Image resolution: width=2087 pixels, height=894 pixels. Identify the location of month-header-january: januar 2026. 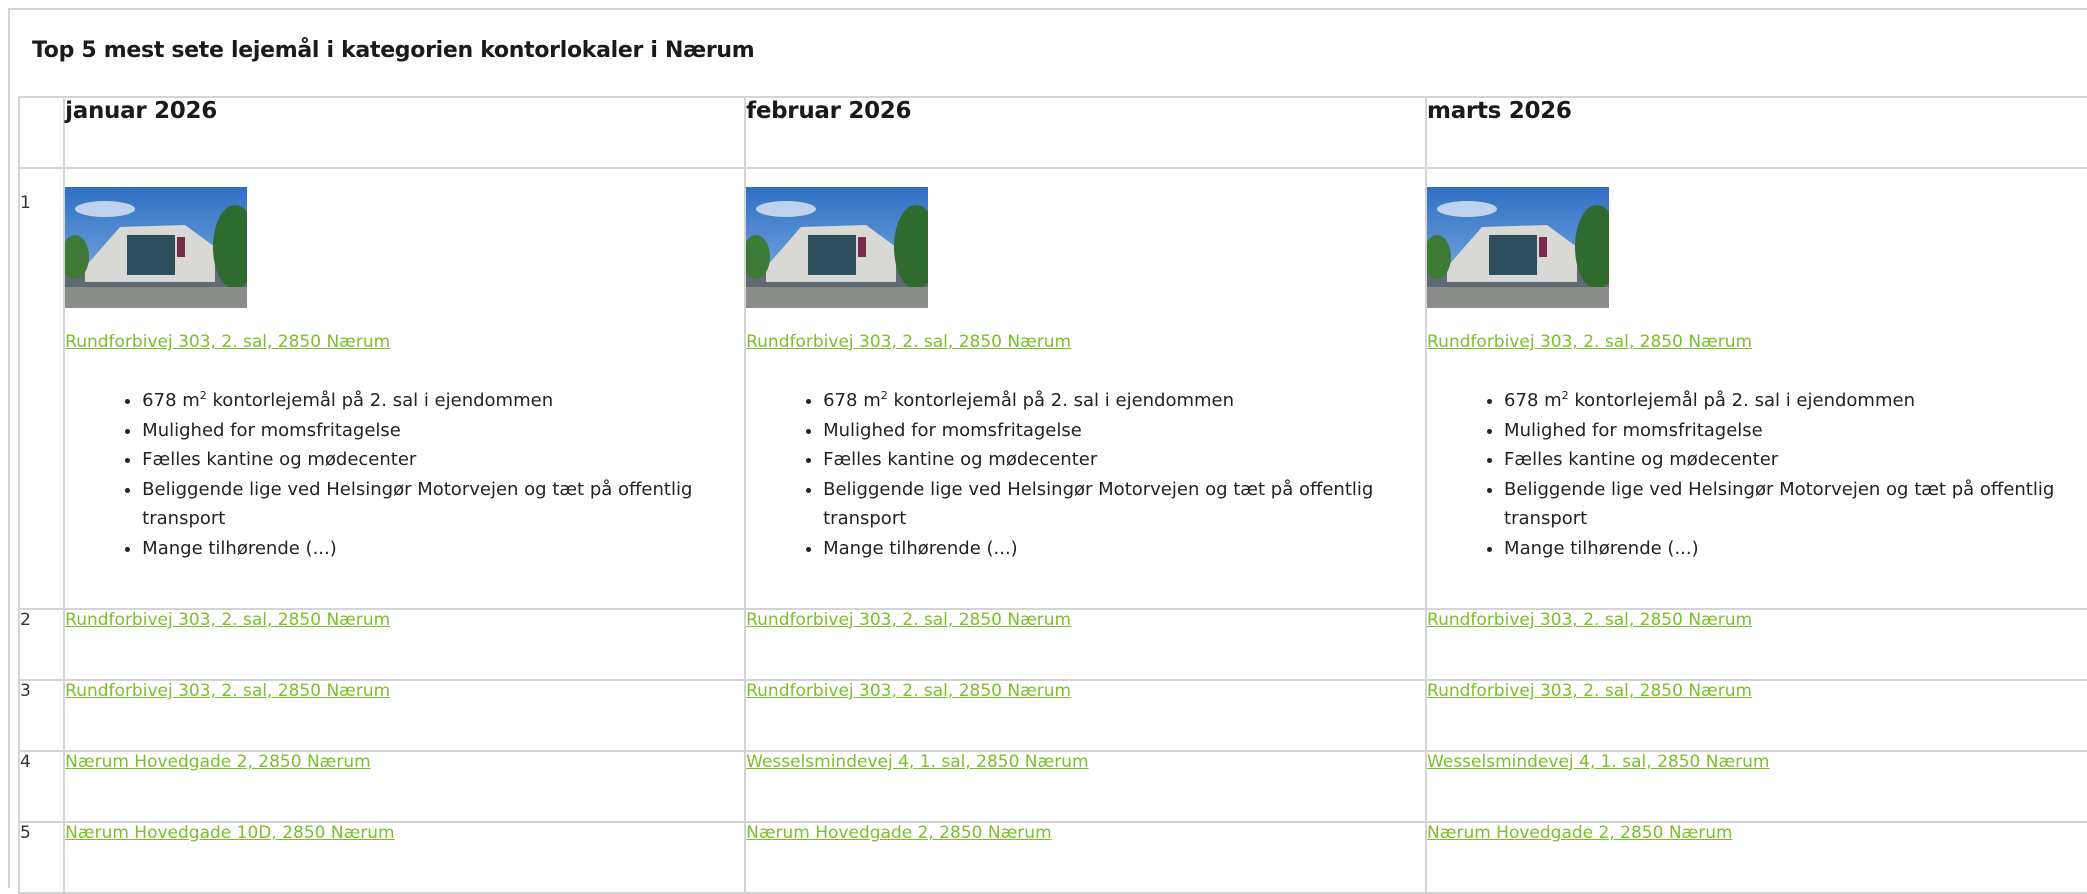
(405, 132).